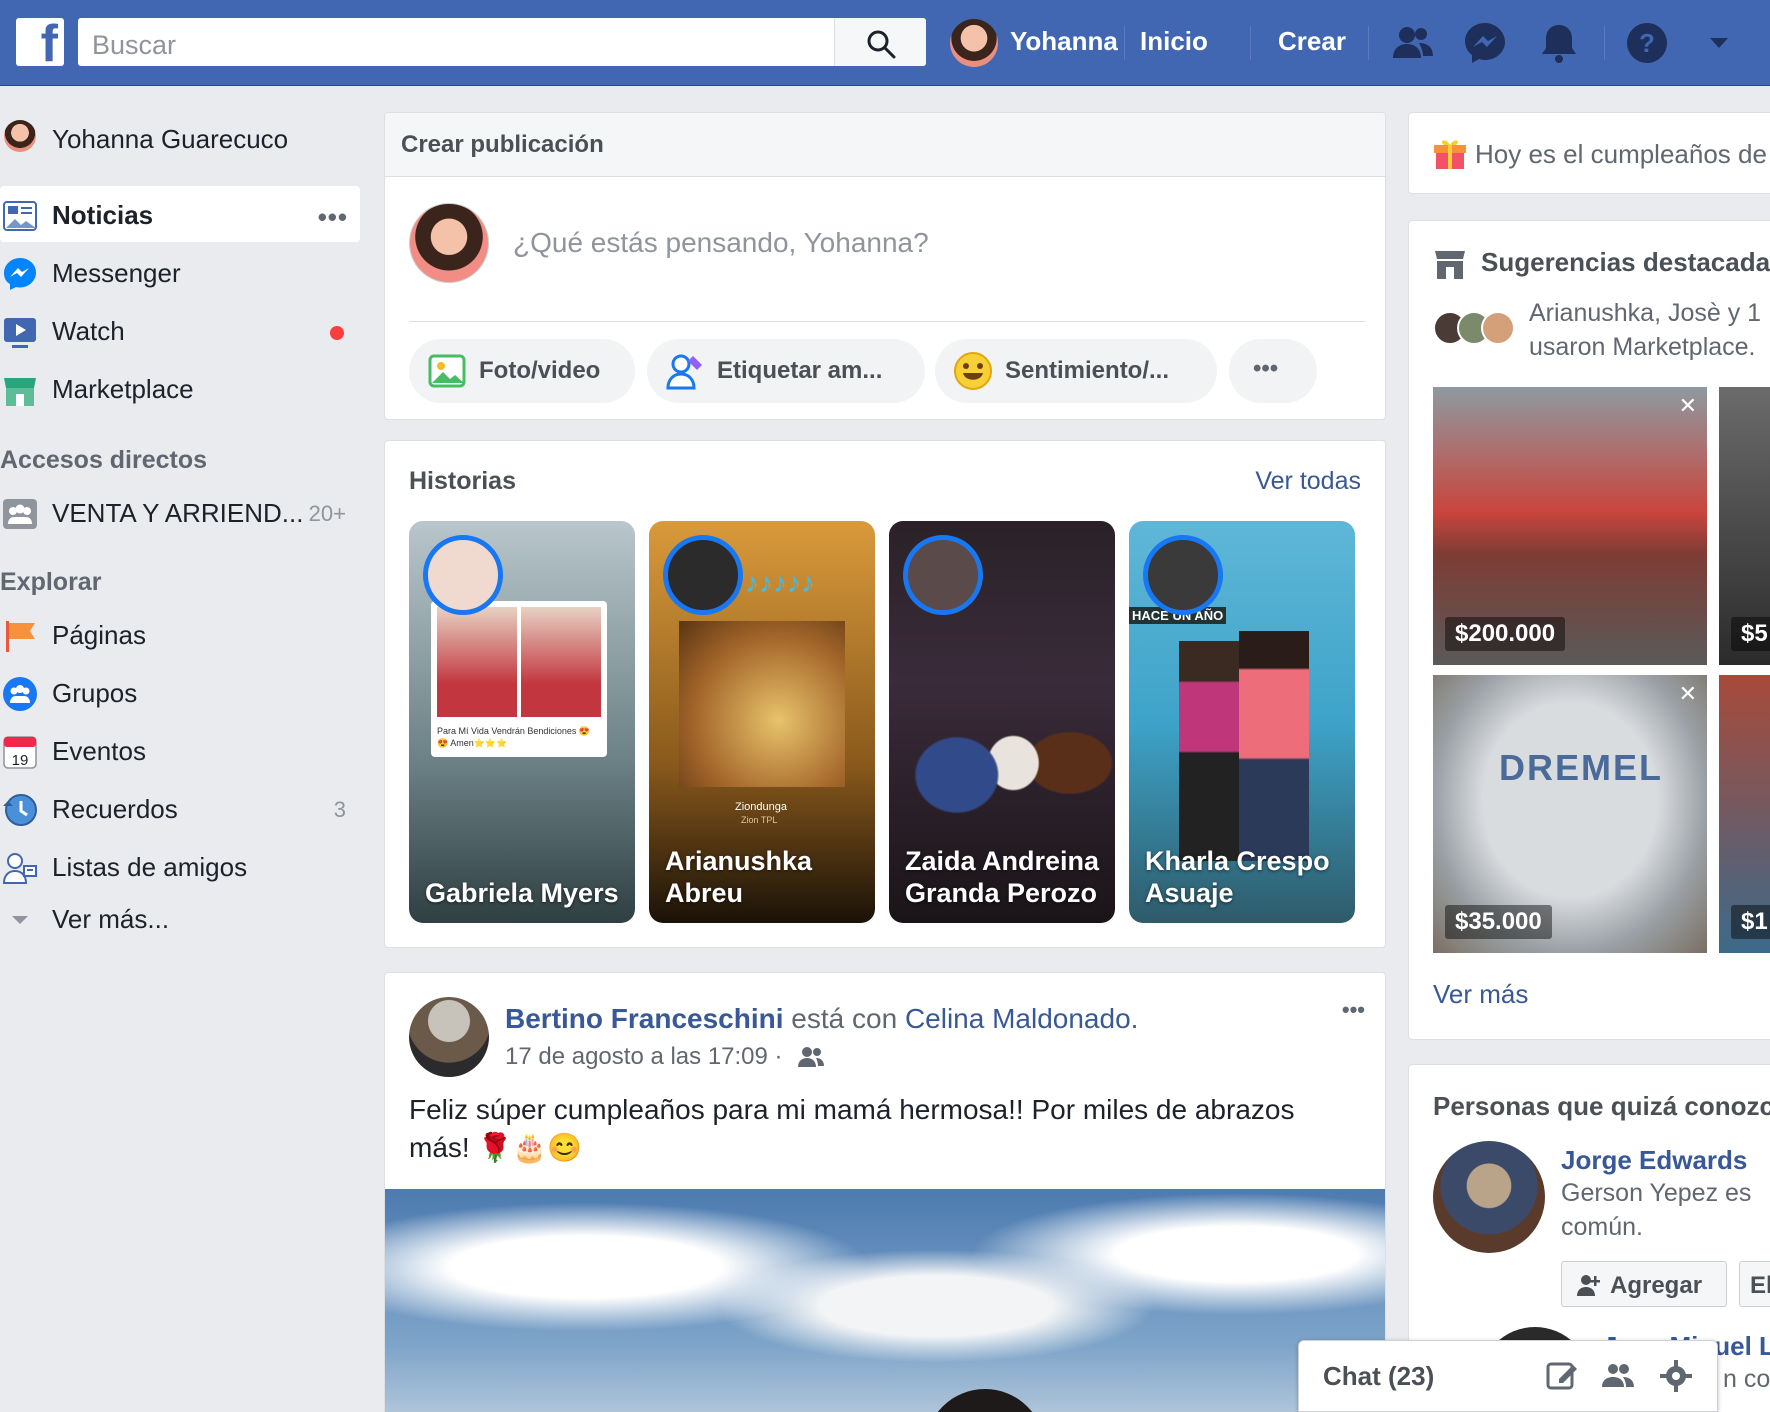  Describe the element at coordinates (180, 512) in the screenshot. I see `sidebar-shortcut-group: VENTA Y ARRIEND... 20+` at that location.